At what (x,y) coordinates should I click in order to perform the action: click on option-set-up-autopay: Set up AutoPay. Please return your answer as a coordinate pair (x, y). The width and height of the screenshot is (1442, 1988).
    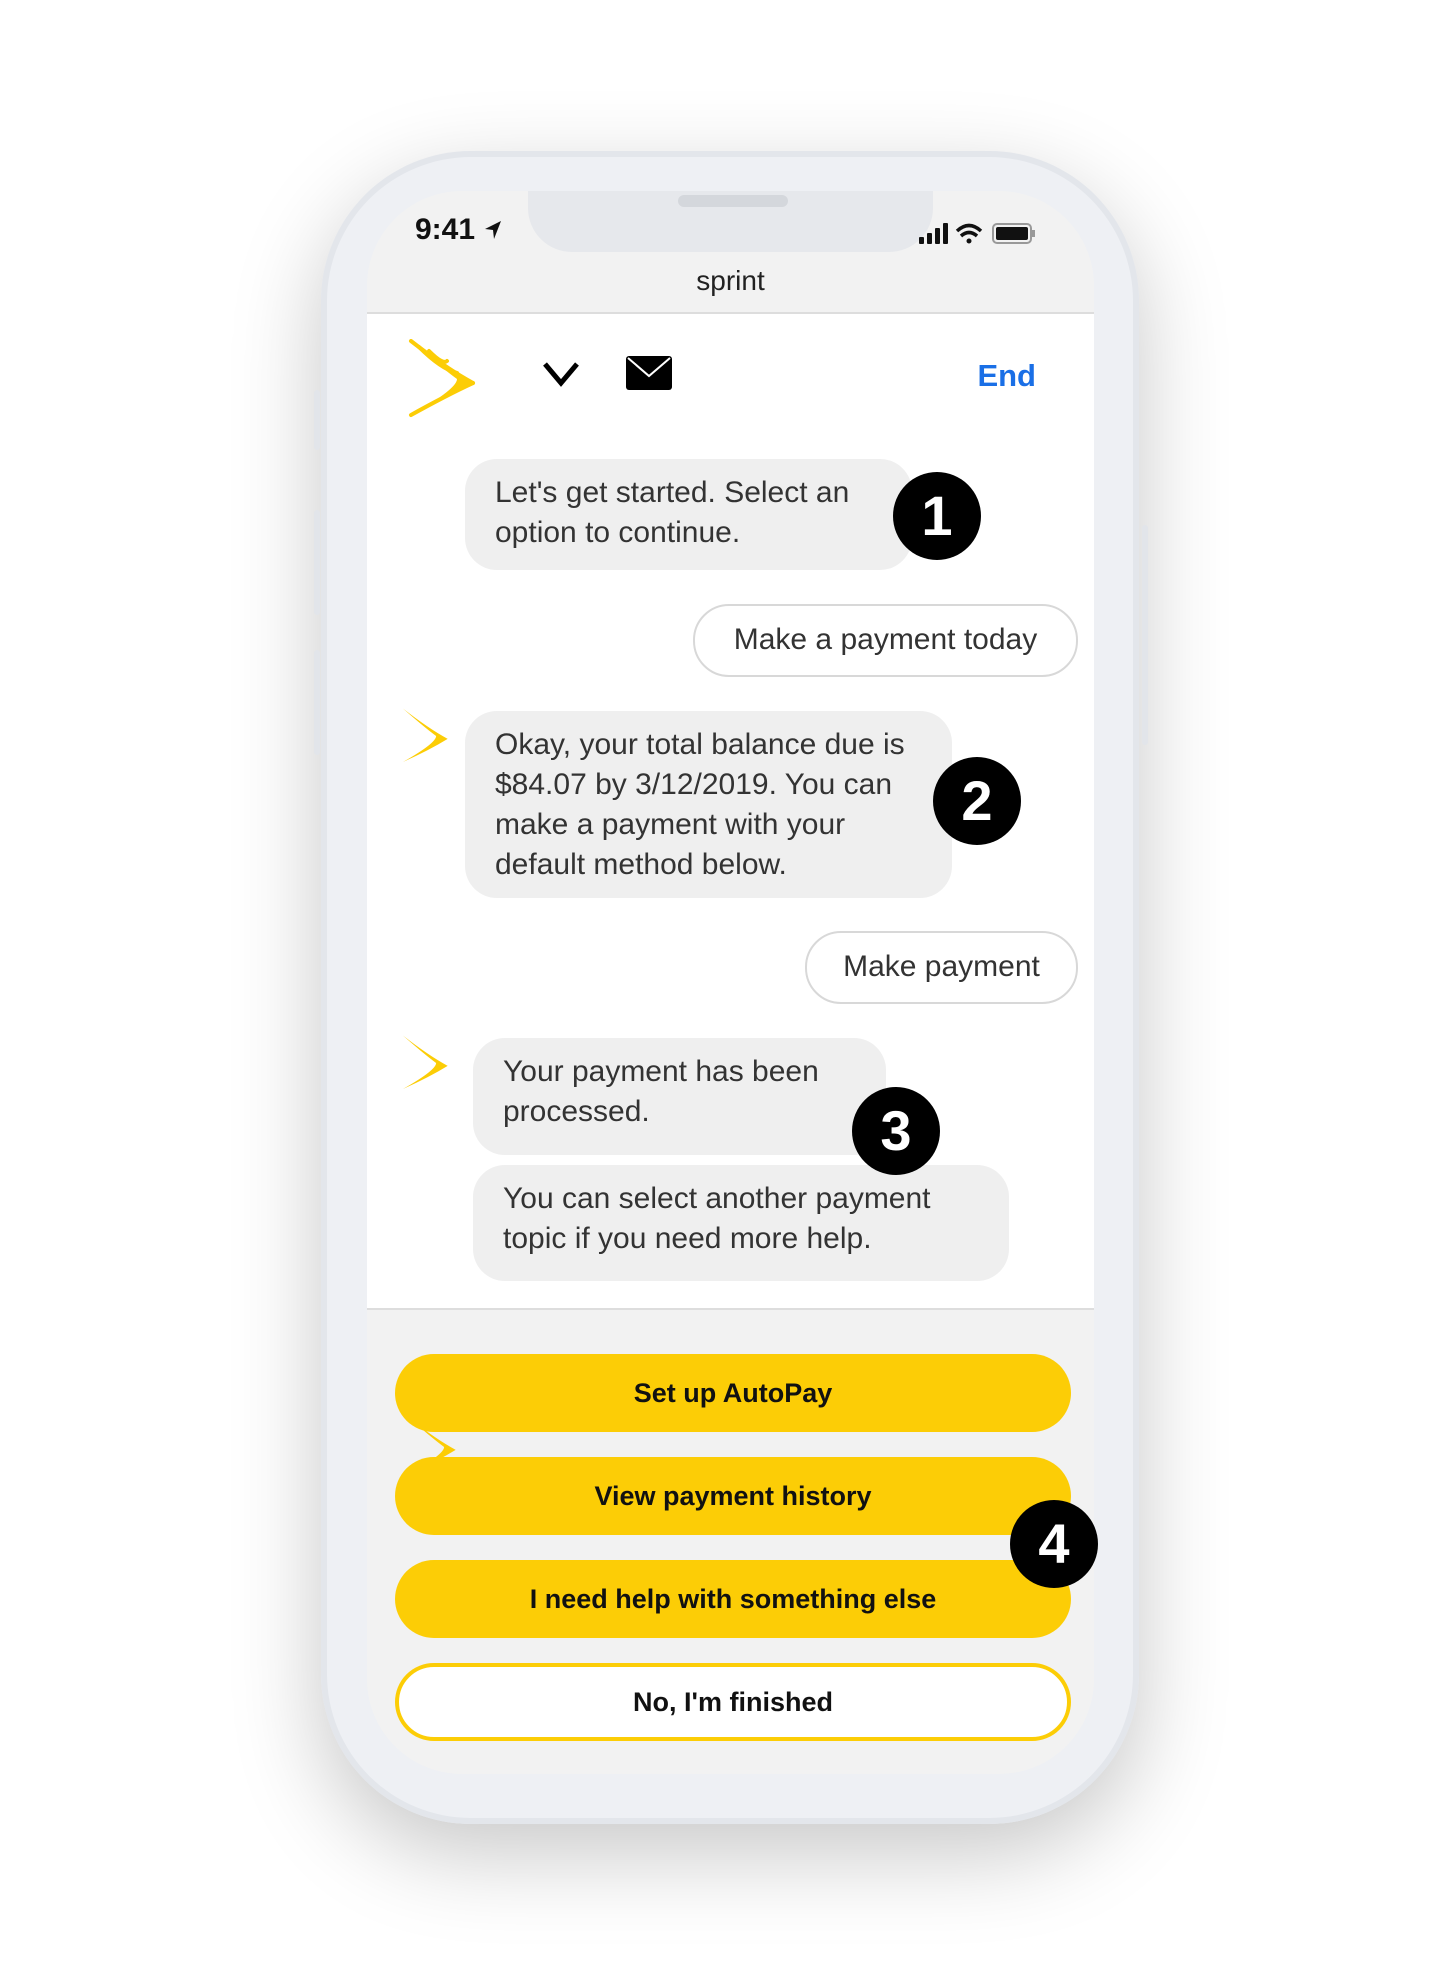
    Looking at the image, I should click on (733, 1393).